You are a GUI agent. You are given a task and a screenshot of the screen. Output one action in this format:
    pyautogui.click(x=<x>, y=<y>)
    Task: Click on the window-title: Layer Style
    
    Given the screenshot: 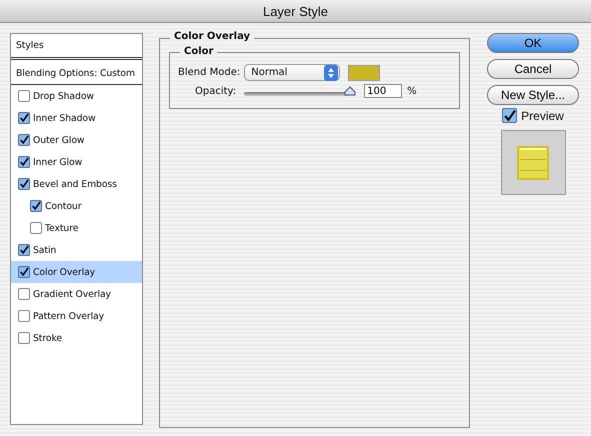 What is the action you would take?
    pyautogui.click(x=295, y=11)
    